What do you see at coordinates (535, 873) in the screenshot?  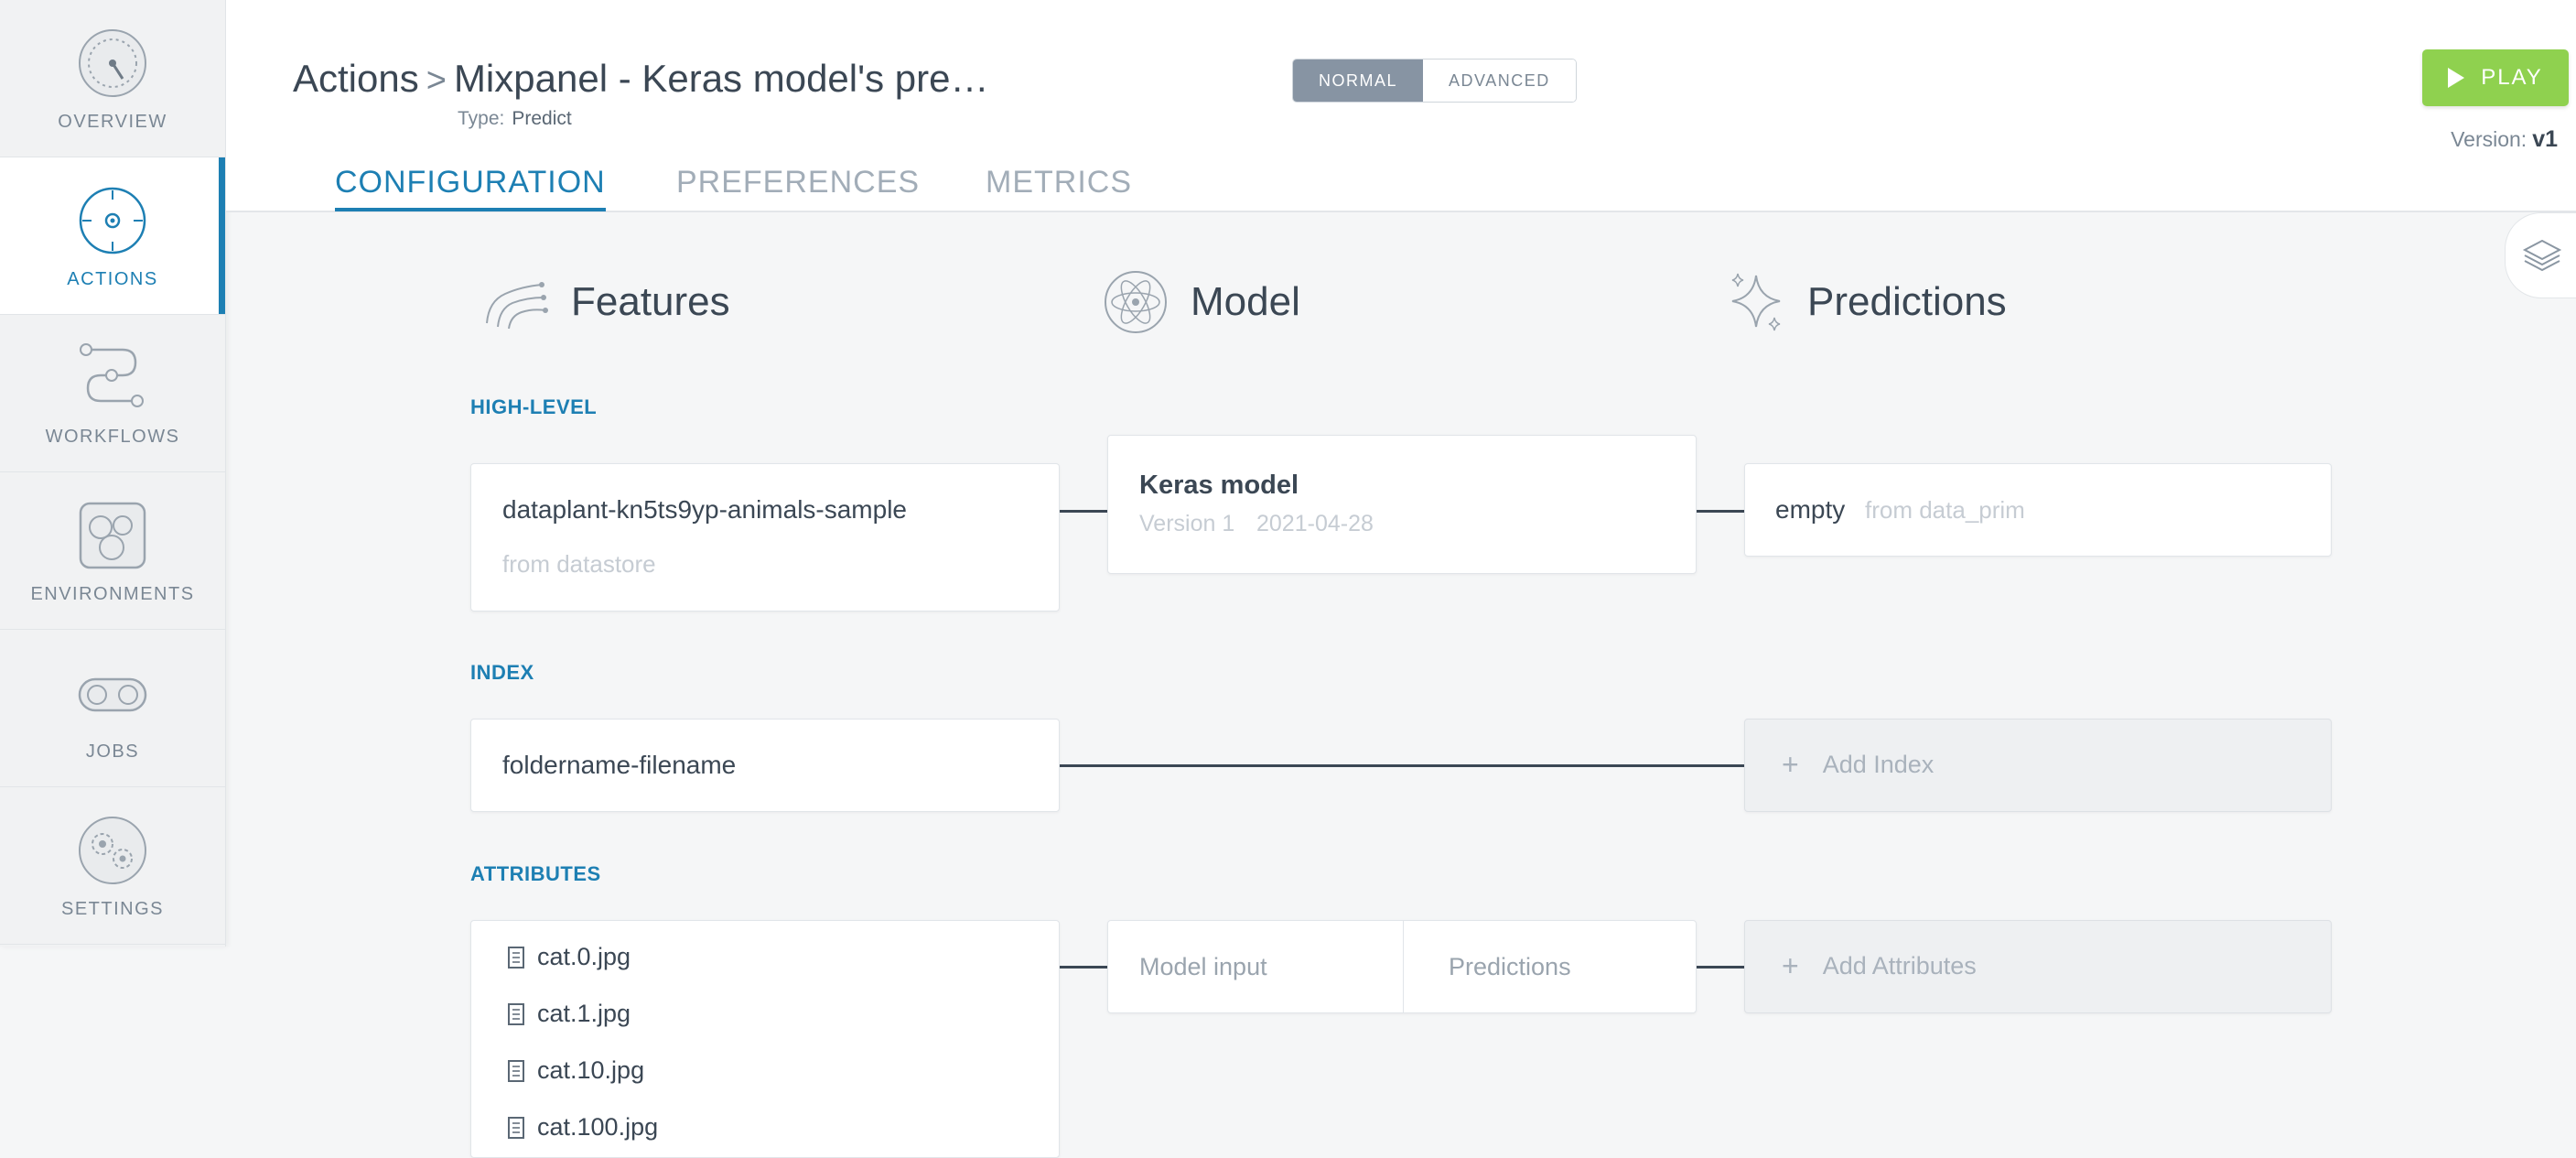 I see `section-label-attributes: ATTRIBUTES` at bounding box center [535, 873].